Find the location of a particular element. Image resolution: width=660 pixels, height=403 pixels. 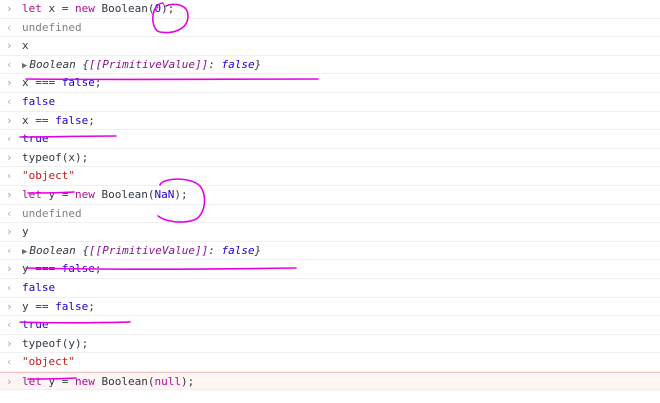

console-command-text: x is located at coordinates (25, 46).